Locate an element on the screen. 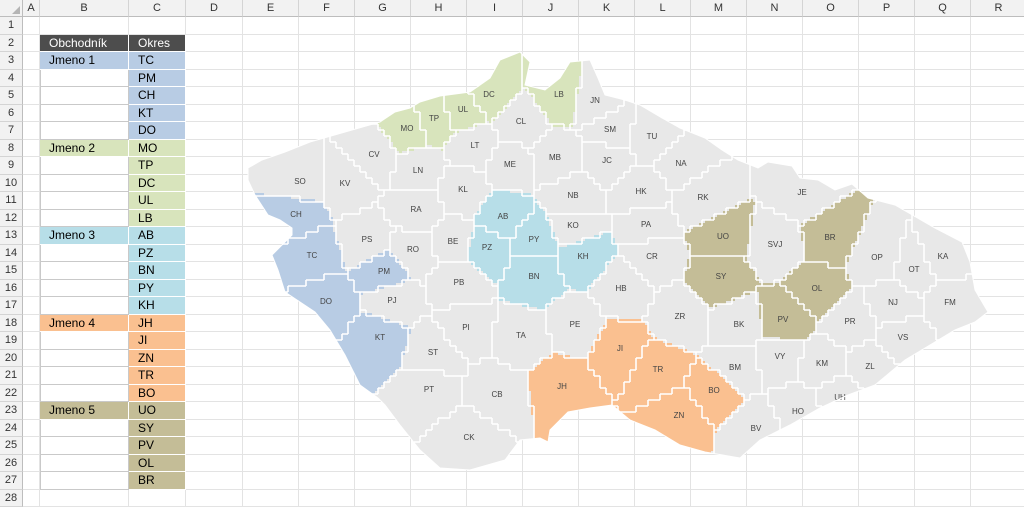 This screenshot has width=1024, height=507. district-label: KV is located at coordinates (345, 183).